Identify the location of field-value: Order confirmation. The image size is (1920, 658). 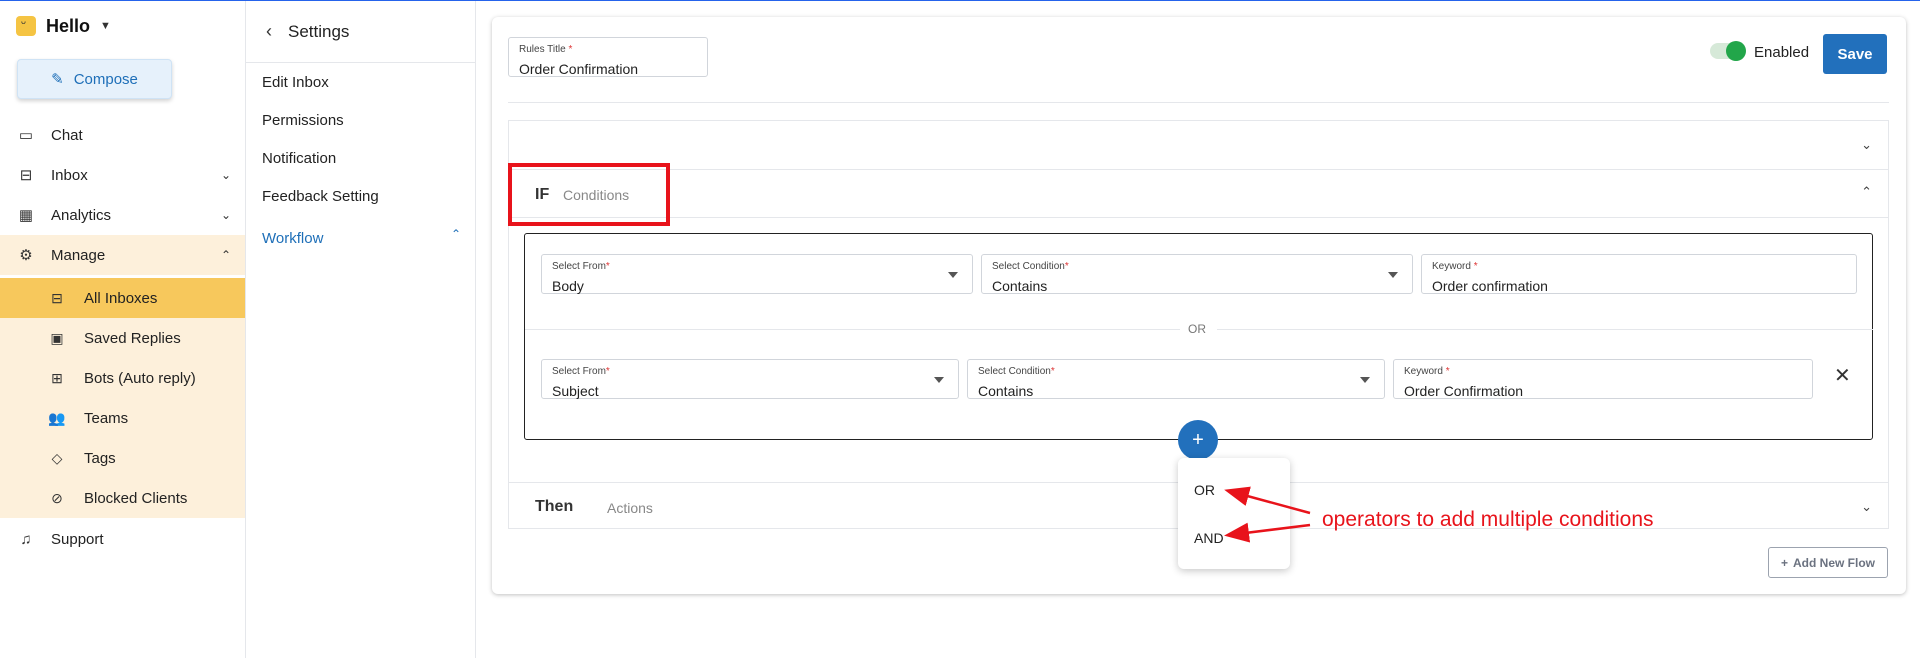
(1490, 286).